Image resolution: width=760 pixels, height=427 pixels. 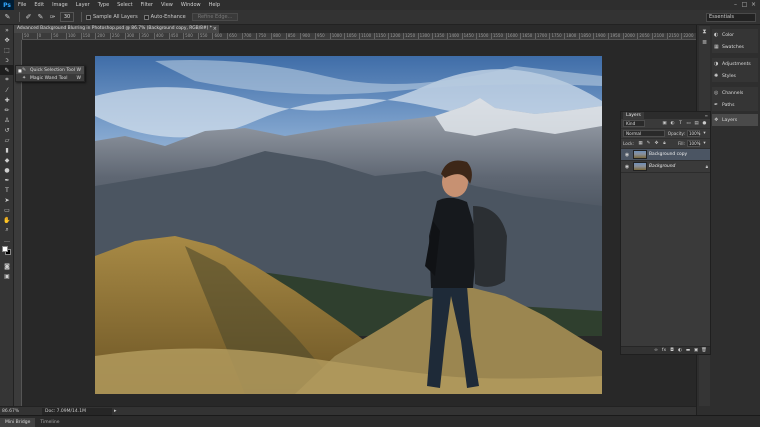 I want to click on fill-field: 100%, so click(x=693, y=143).